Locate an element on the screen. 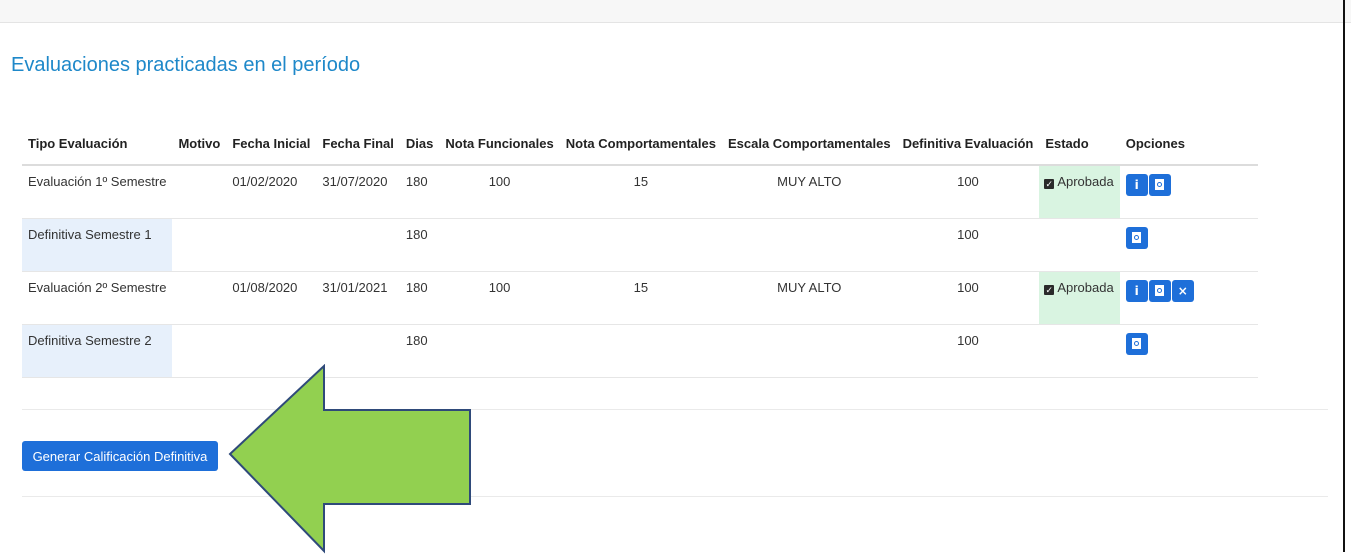 The image size is (1351, 554). header-nota-comportamentales: Nota Comportamentales is located at coordinates (640, 149).